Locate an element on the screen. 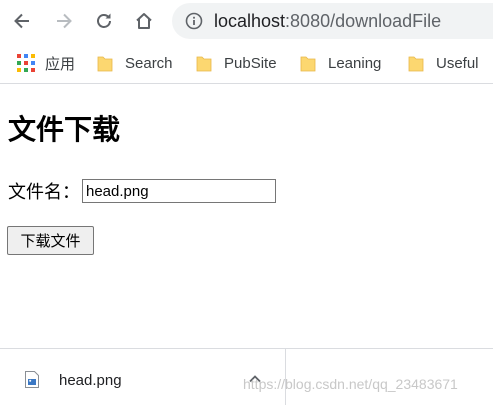 The height and width of the screenshot is (405, 493). url-text: localhost:8080/downloadFile is located at coordinates (327, 21).